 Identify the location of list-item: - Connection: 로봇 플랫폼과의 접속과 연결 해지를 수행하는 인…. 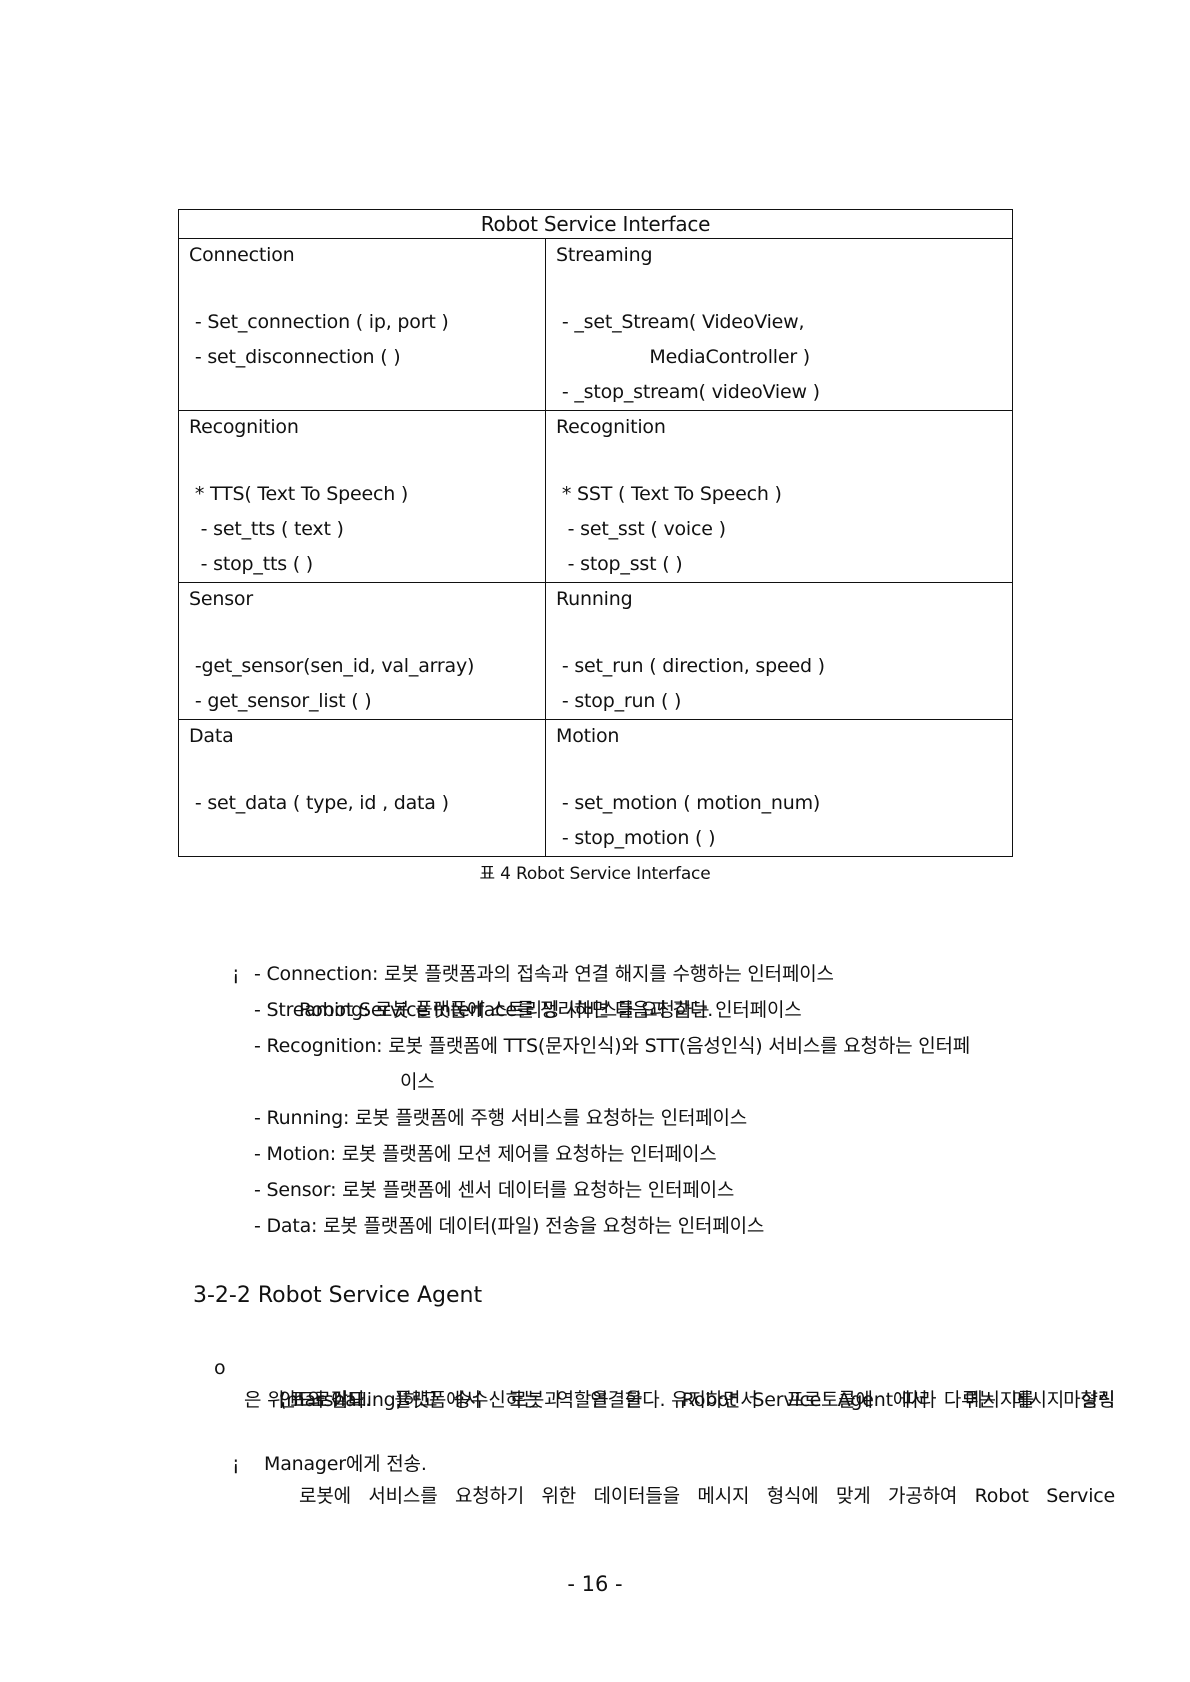
(544, 974).